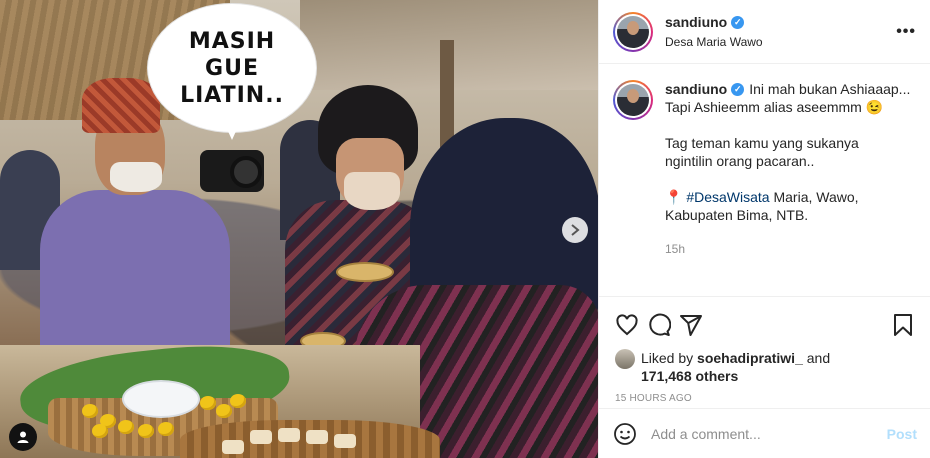 The height and width of the screenshot is (458, 930). Describe the element at coordinates (903, 325) in the screenshot. I see `bookmark-icon` at that location.